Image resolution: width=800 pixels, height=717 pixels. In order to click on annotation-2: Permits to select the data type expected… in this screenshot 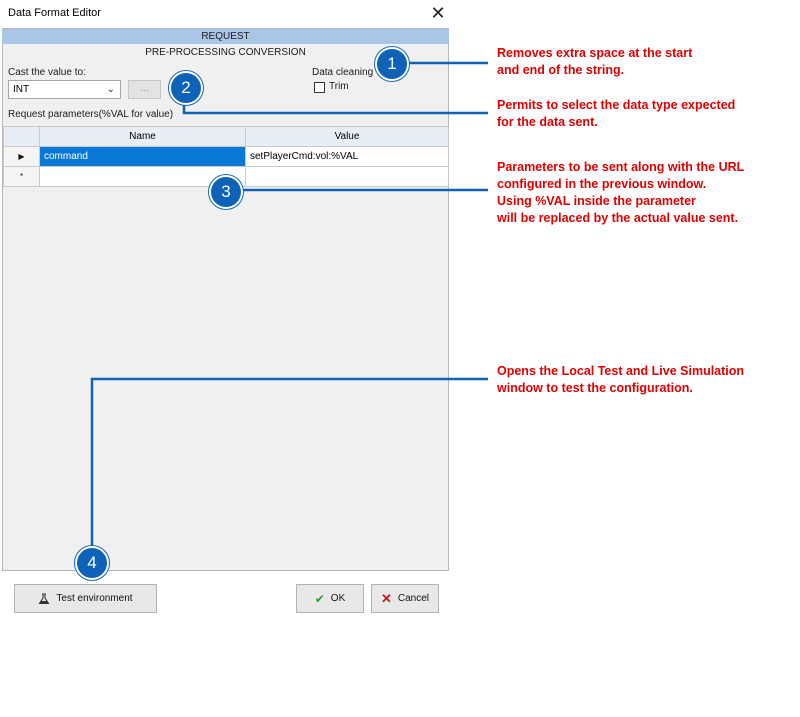, I will do `click(616, 114)`.